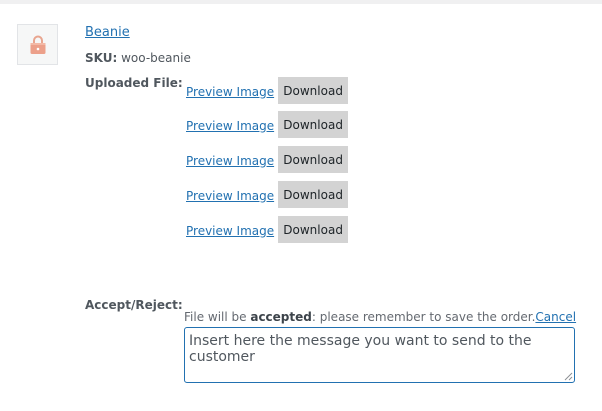 The width and height of the screenshot is (602, 411). I want to click on notice-status: accepted, so click(281, 317).